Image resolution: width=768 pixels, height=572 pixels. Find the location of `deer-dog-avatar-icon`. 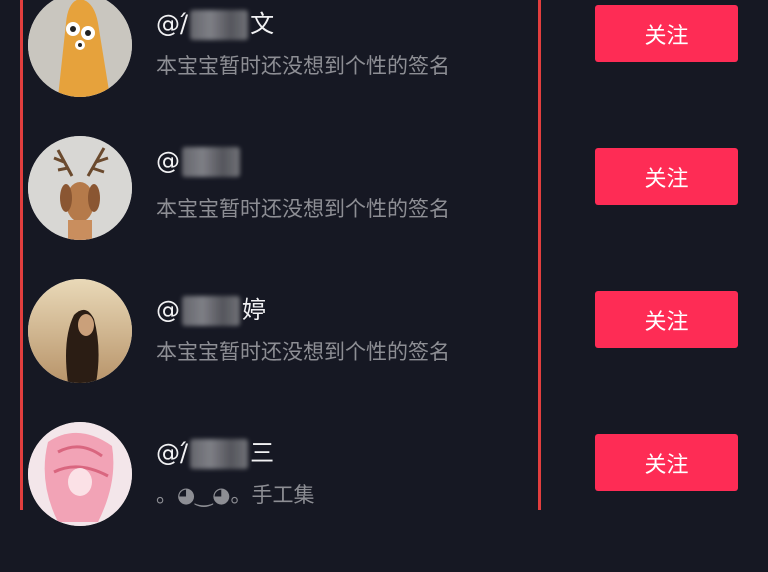

deer-dog-avatar-icon is located at coordinates (80, 188).